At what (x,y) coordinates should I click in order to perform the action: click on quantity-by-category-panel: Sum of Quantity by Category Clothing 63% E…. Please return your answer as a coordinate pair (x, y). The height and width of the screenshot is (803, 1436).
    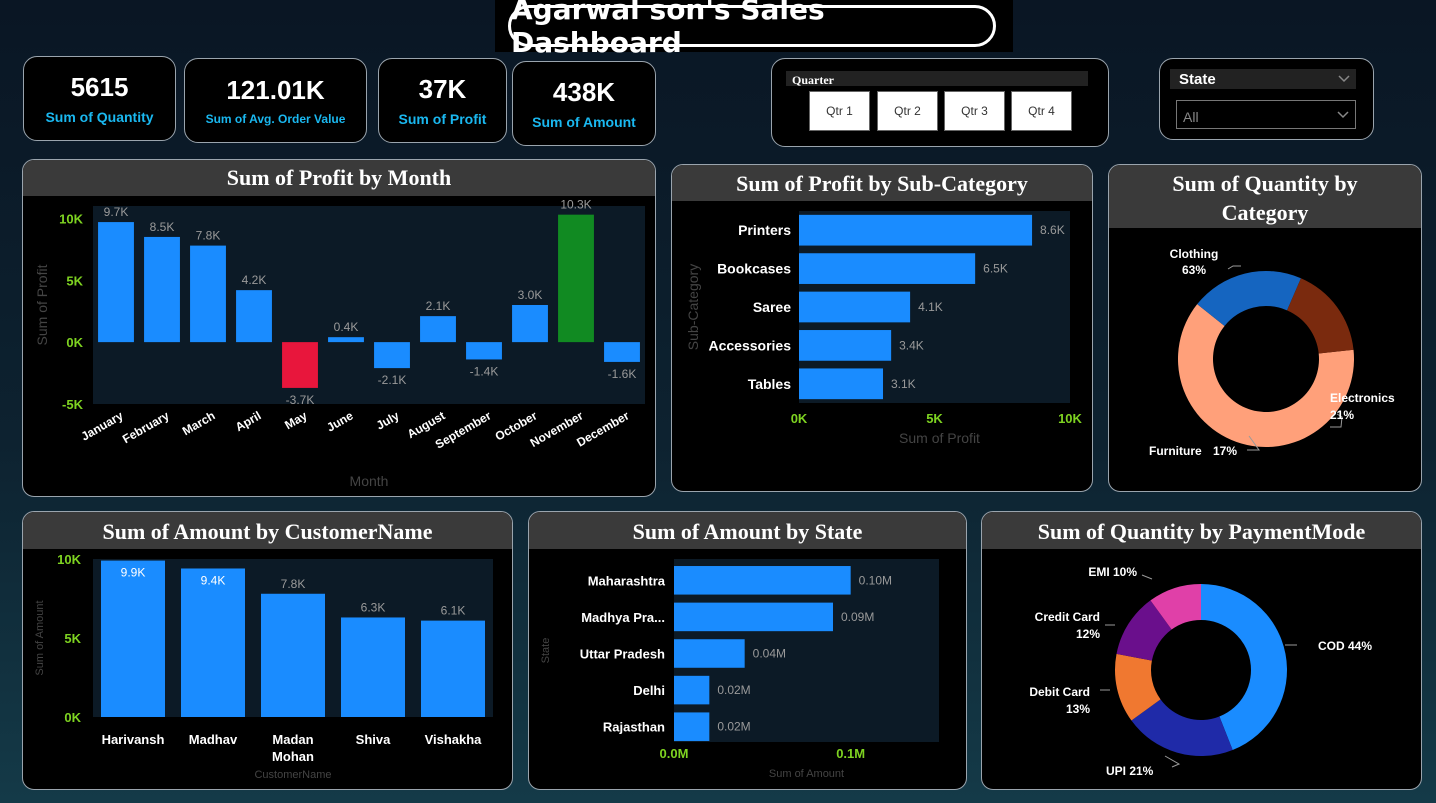
    Looking at the image, I should click on (1265, 328).